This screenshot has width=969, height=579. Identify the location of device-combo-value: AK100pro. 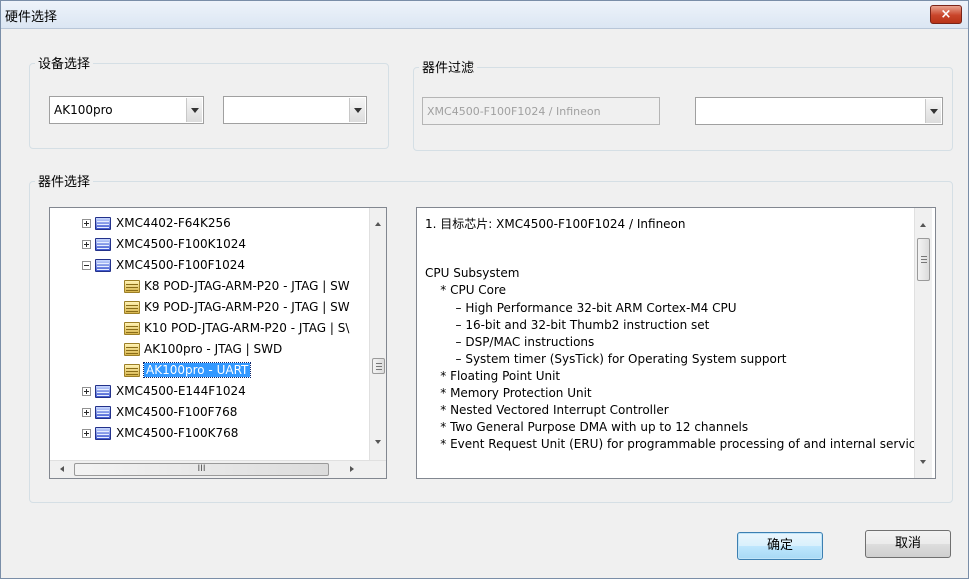
(83, 110).